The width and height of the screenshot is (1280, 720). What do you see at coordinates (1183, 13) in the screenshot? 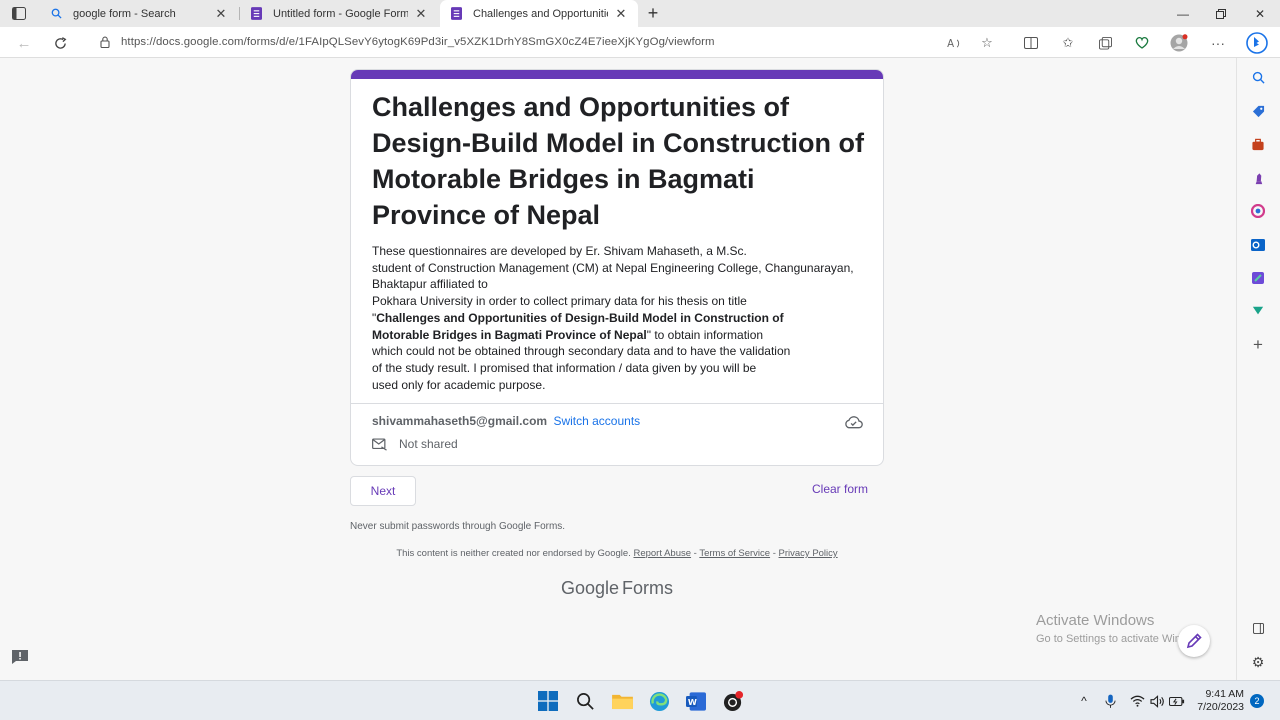
I see `minimize-icon: —` at bounding box center [1183, 13].